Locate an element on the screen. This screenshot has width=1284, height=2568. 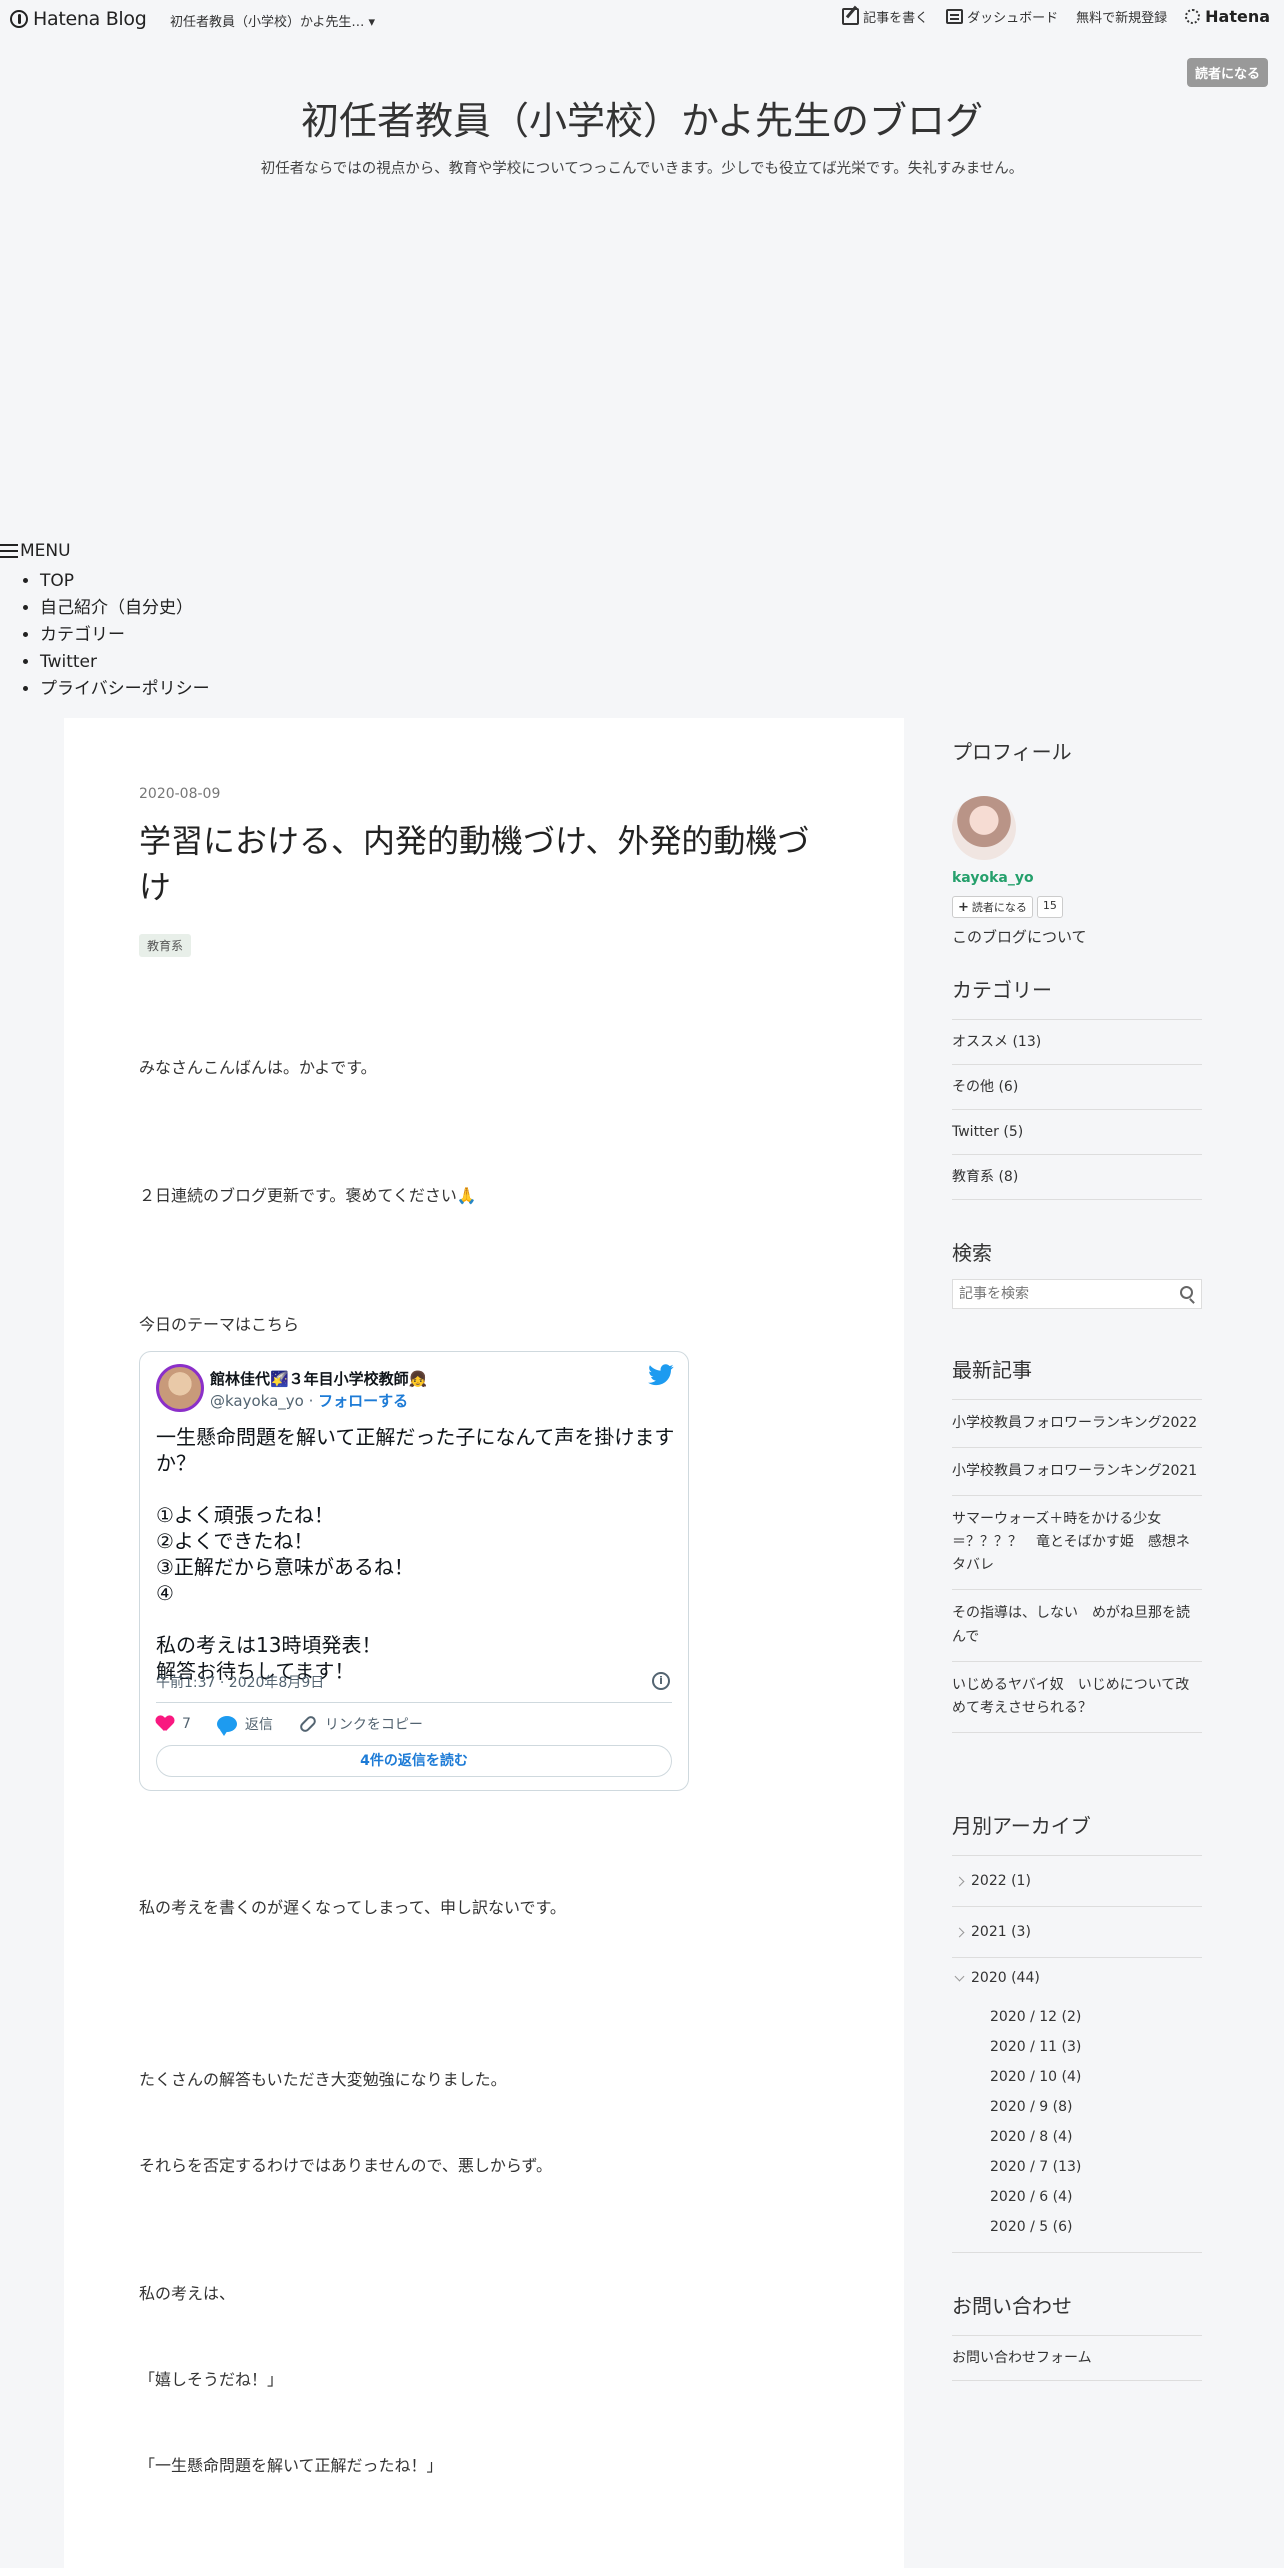
contact-list: お問い合わせフォーム is located at coordinates (1077, 2358).